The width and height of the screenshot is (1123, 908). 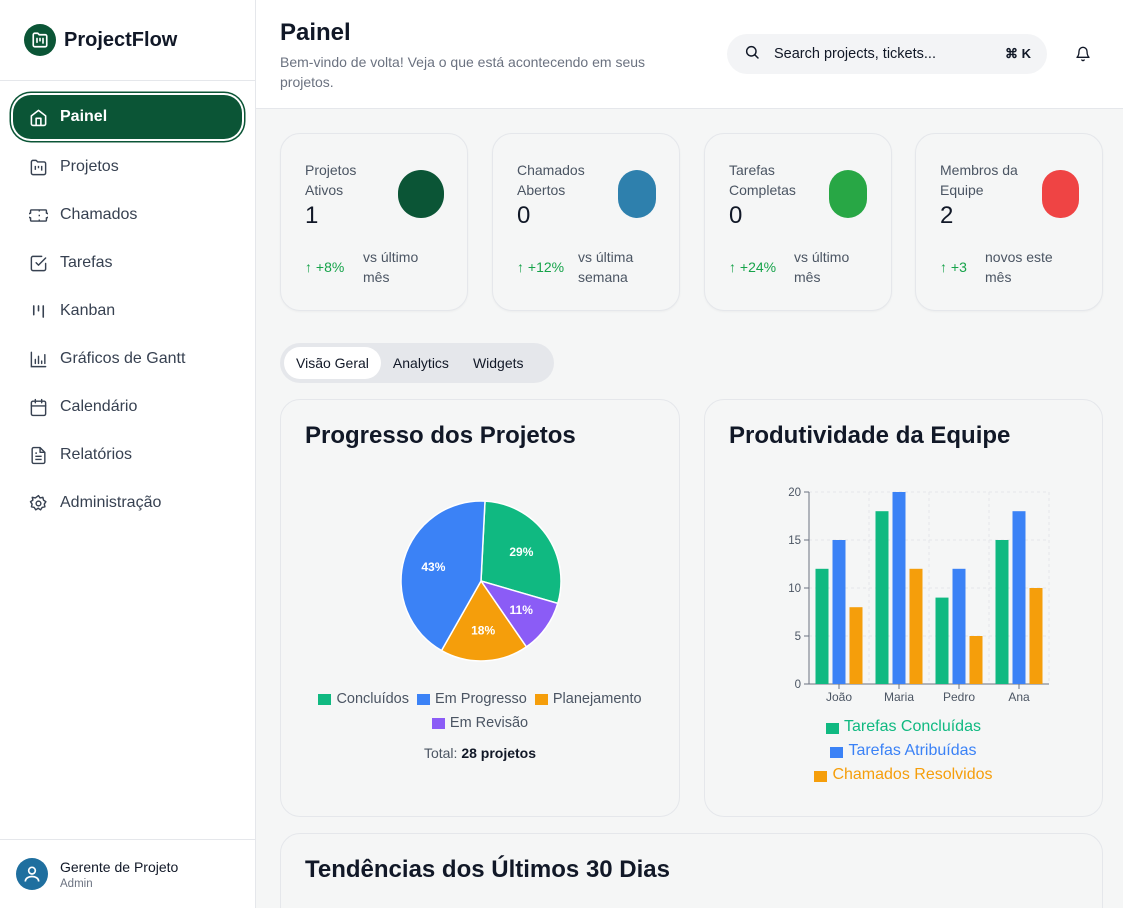 I want to click on sidebar-item-label: Chamados, so click(x=99, y=214).